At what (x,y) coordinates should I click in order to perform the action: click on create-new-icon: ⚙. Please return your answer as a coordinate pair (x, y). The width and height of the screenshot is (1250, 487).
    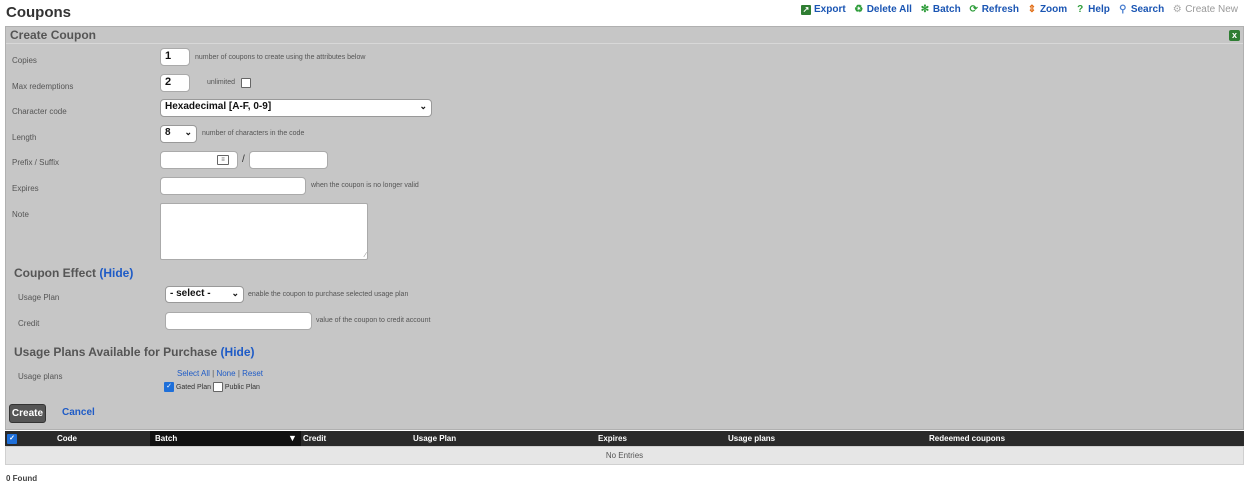
    Looking at the image, I should click on (1177, 9).